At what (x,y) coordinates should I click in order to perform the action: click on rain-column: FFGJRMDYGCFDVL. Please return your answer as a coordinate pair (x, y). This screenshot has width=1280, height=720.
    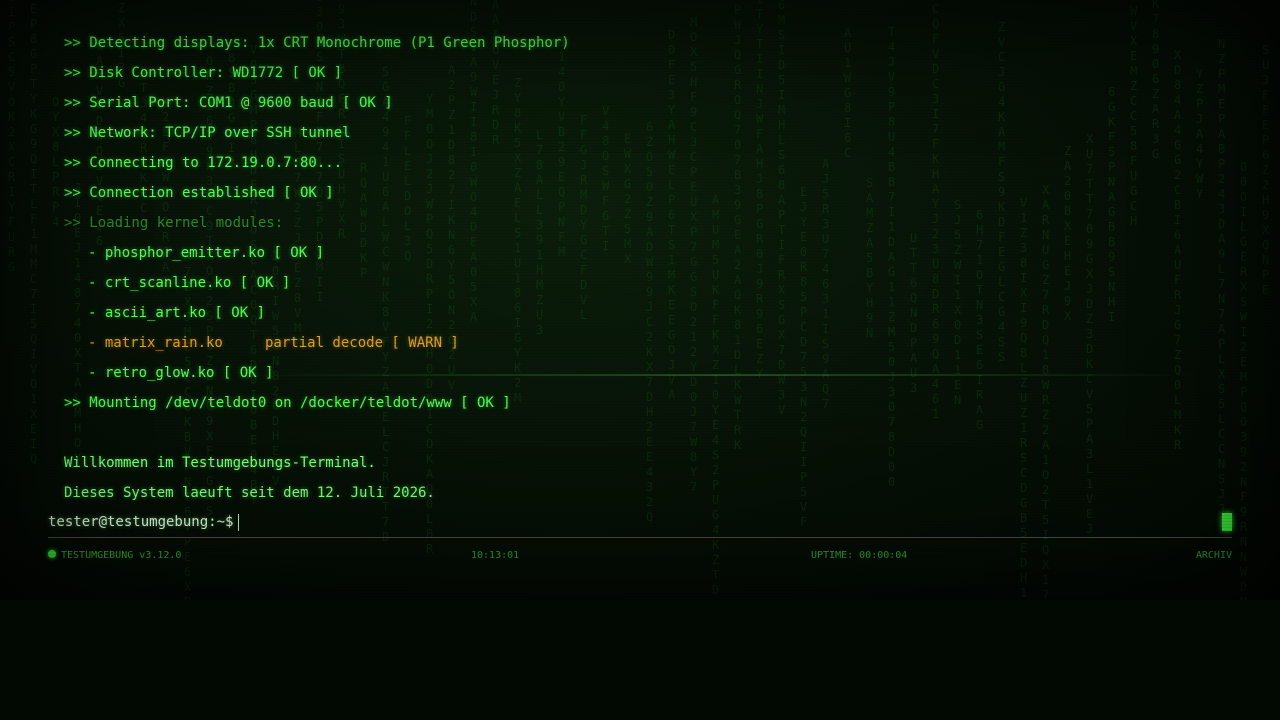
    Looking at the image, I should click on (584, 217).